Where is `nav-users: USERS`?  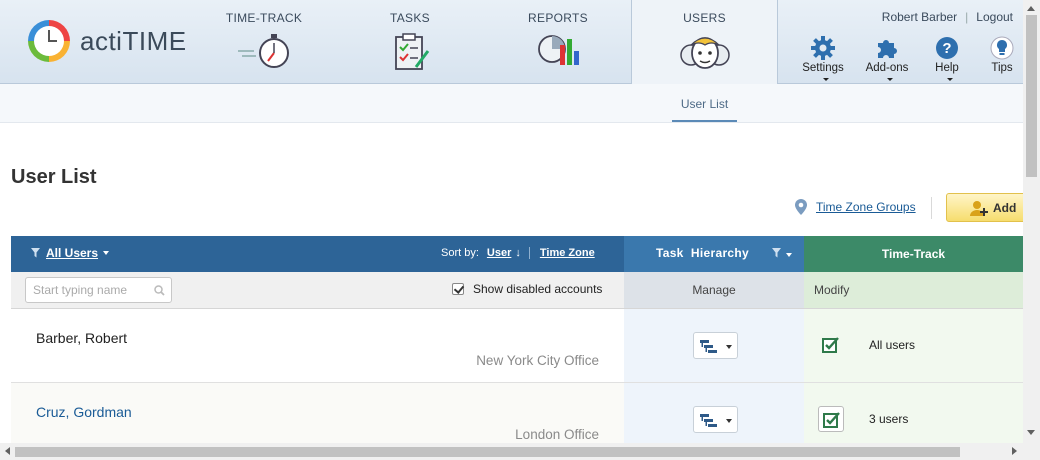 nav-users: USERS is located at coordinates (704, 42).